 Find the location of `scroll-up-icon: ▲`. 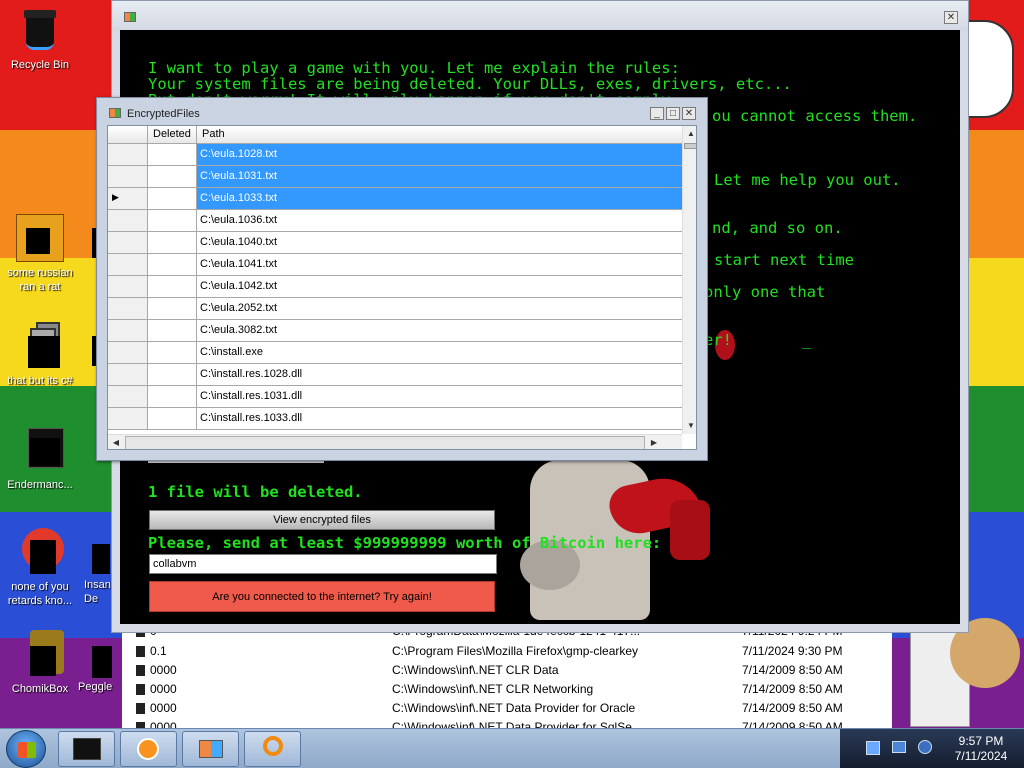

scroll-up-icon: ▲ is located at coordinates (689, 134).